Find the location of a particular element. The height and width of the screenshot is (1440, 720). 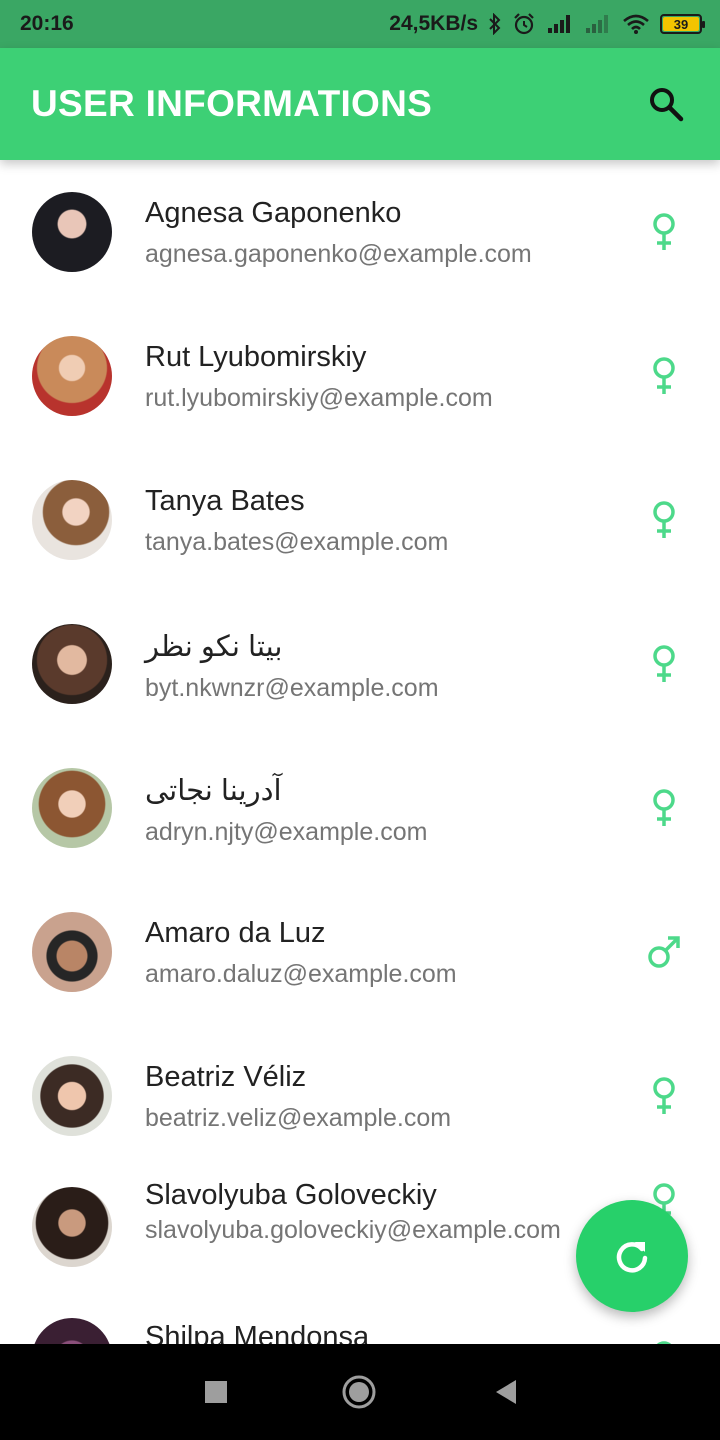

refresh-button is located at coordinates (632, 1256).